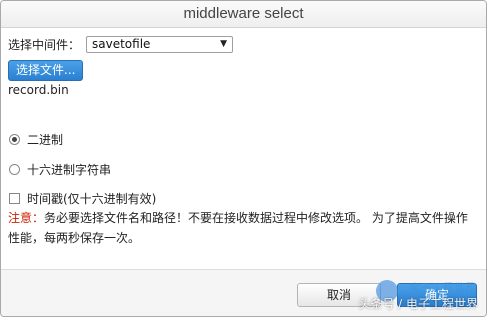  I want to click on dropdown-arrow-icon: ▼, so click(224, 44).